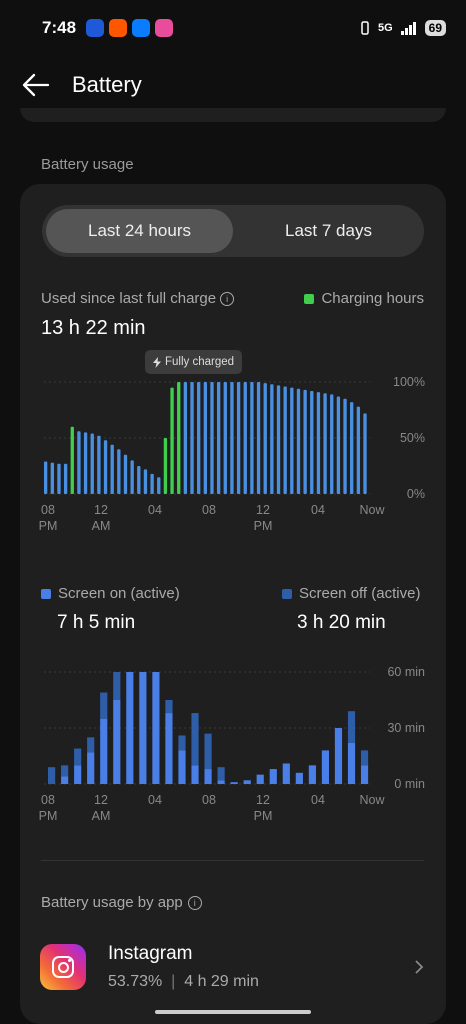  I want to click on app-notification-icon, so click(164, 28).